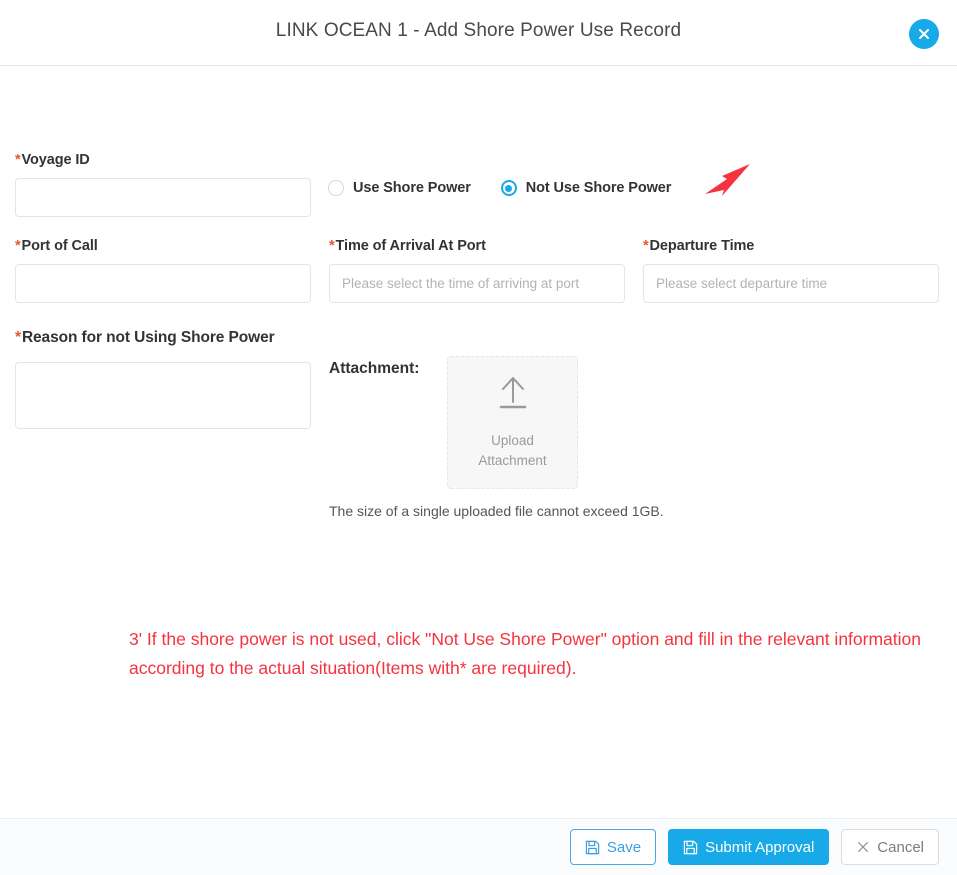 The image size is (957, 875). What do you see at coordinates (508, 188) in the screenshot?
I see `radio-checked-icon` at bounding box center [508, 188].